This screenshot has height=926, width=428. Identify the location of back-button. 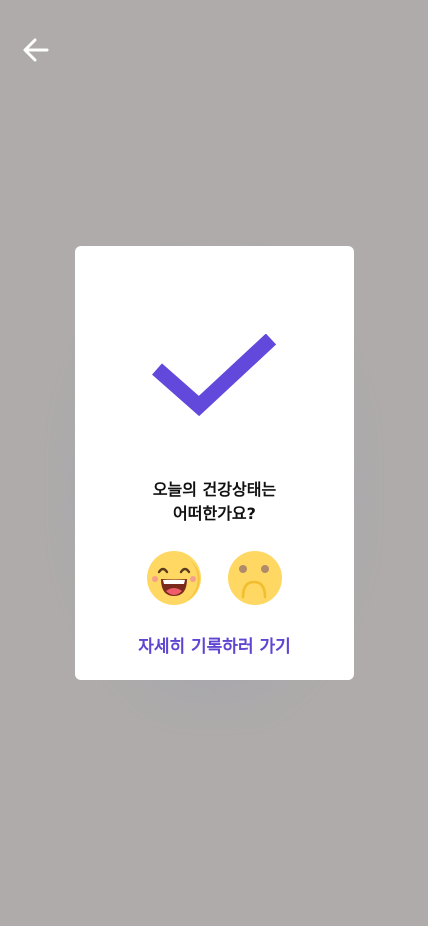
(37, 50).